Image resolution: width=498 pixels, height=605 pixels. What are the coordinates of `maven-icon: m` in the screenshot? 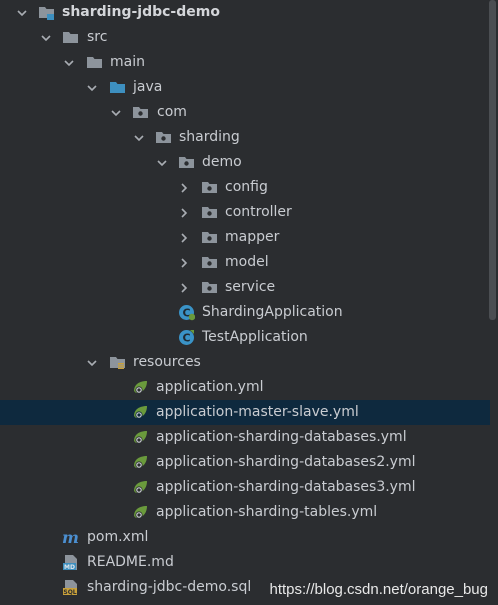 It's located at (70, 537).